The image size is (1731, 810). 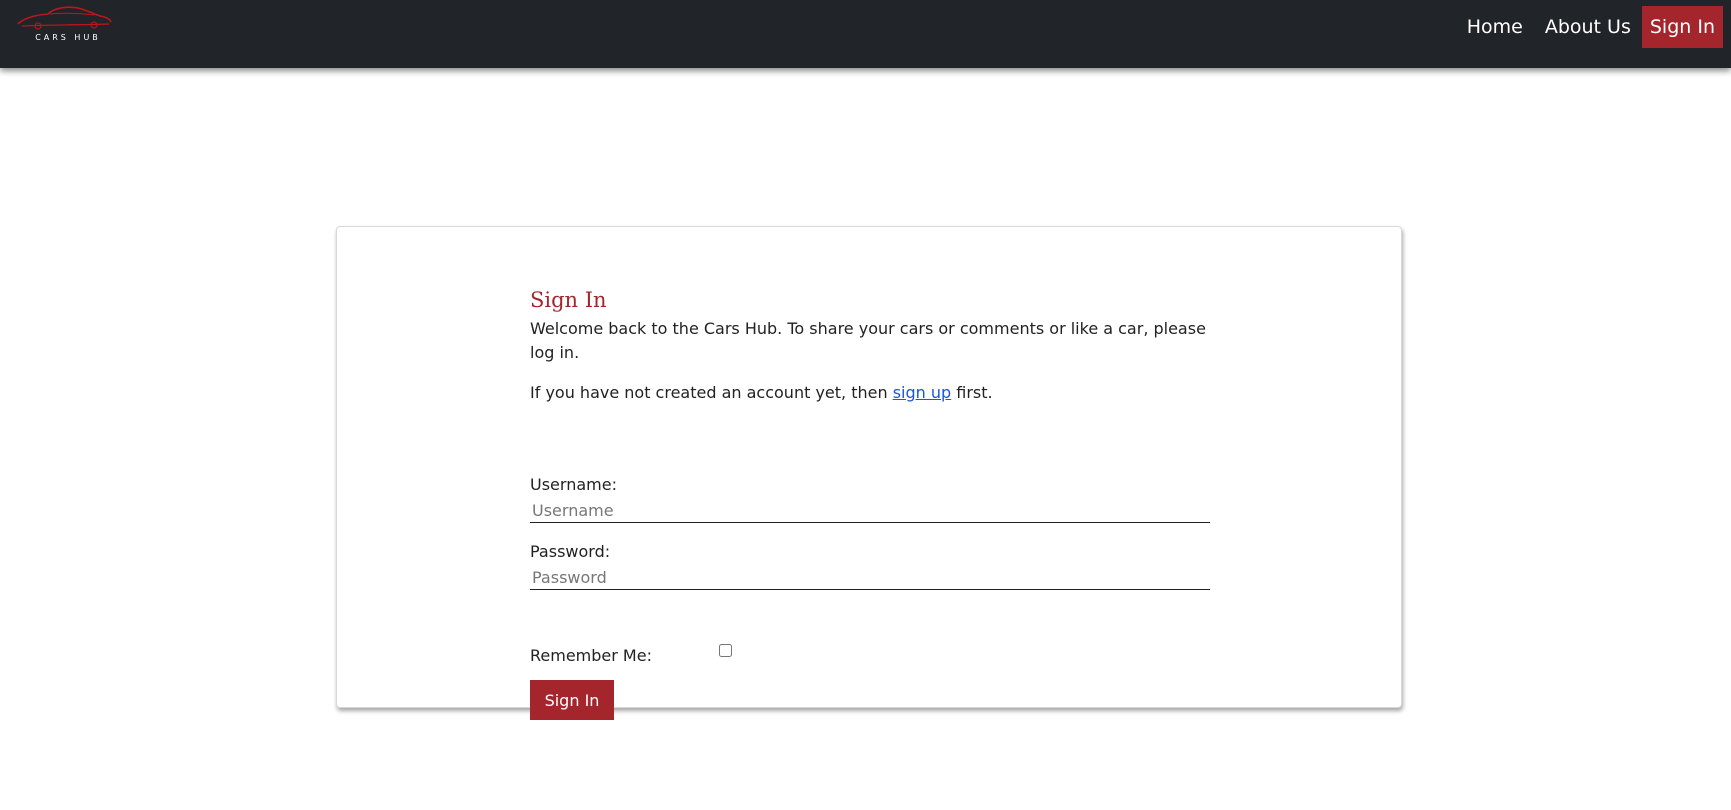 What do you see at coordinates (572, 700) in the screenshot?
I see `signin-submit-button: Sign In` at bounding box center [572, 700].